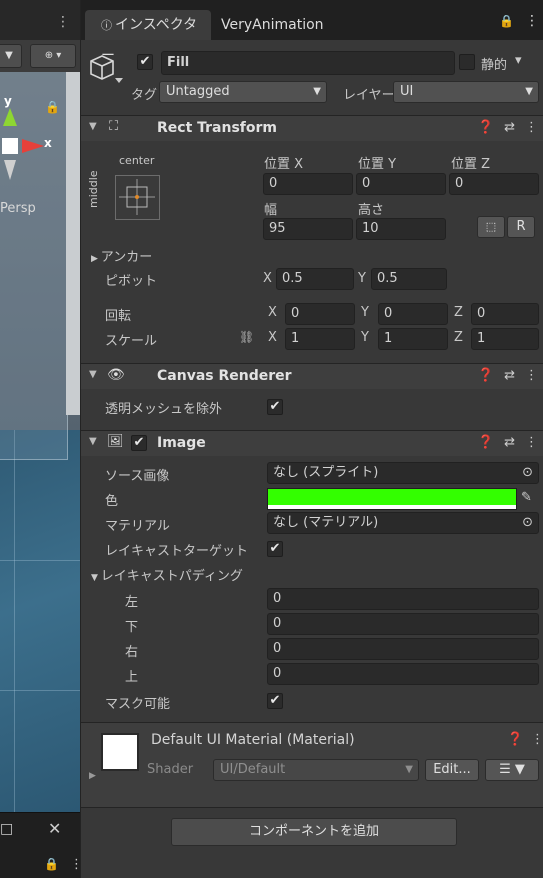  I want to click on material-preview-thumbnail, so click(120, 752).